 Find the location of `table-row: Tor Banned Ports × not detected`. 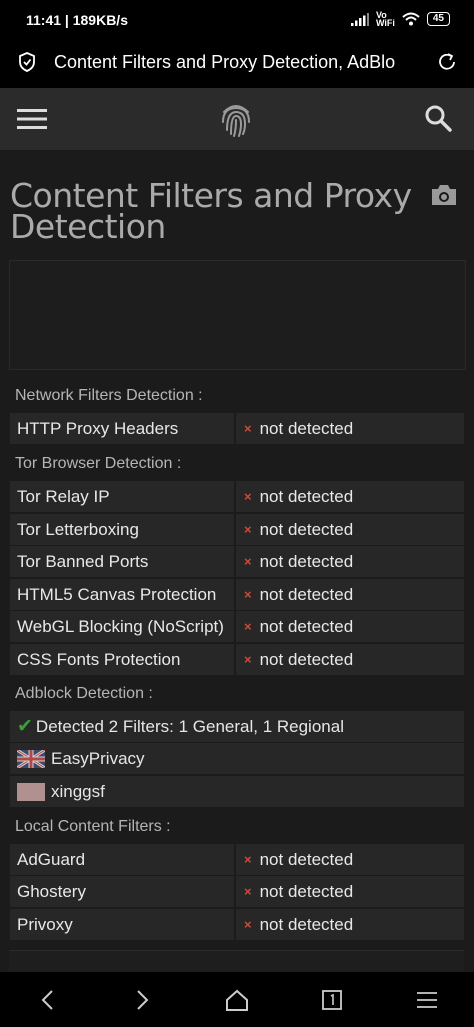

table-row: Tor Banned Ports × not detected is located at coordinates (237, 561).